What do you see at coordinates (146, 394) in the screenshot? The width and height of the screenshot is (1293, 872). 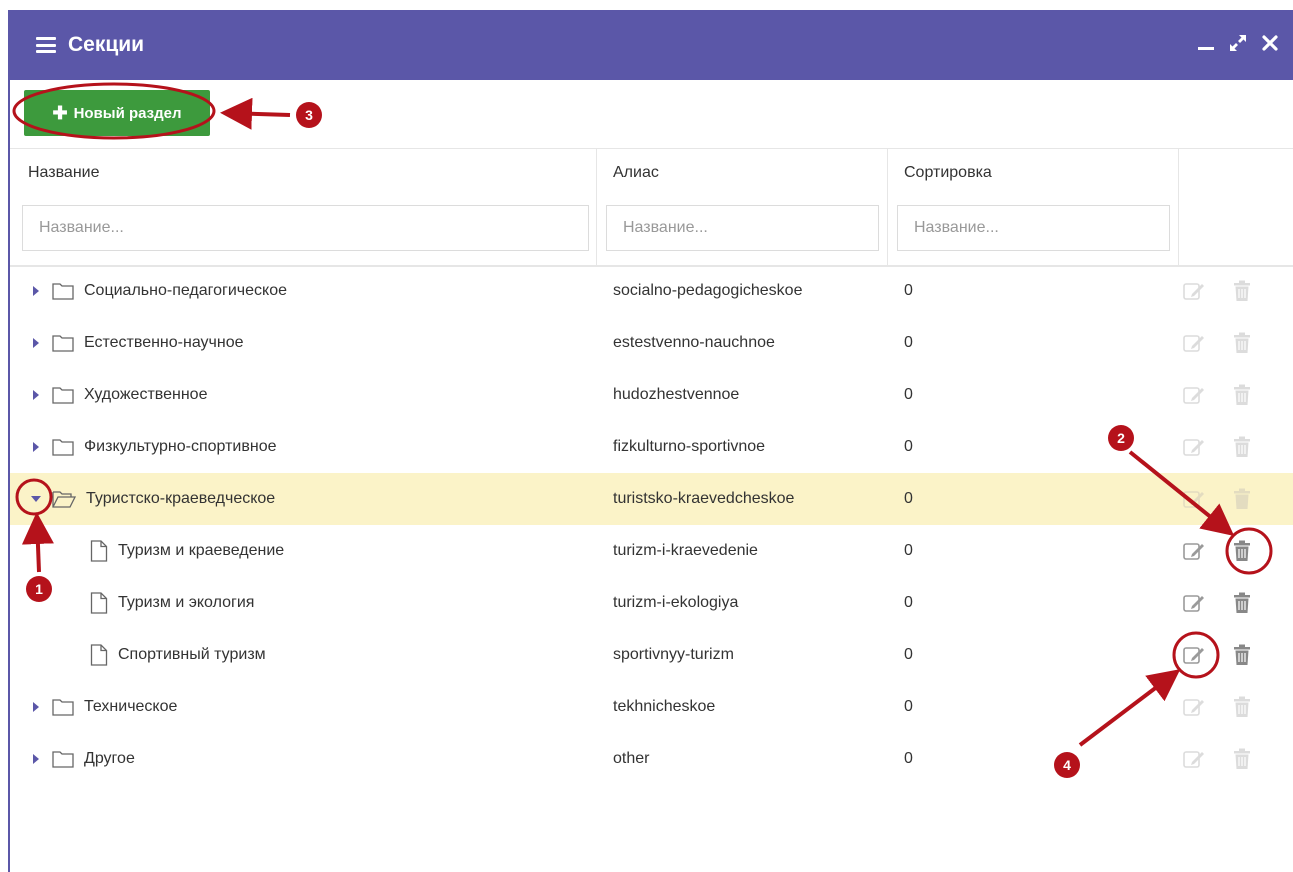 I see `row-name: Художественное` at bounding box center [146, 394].